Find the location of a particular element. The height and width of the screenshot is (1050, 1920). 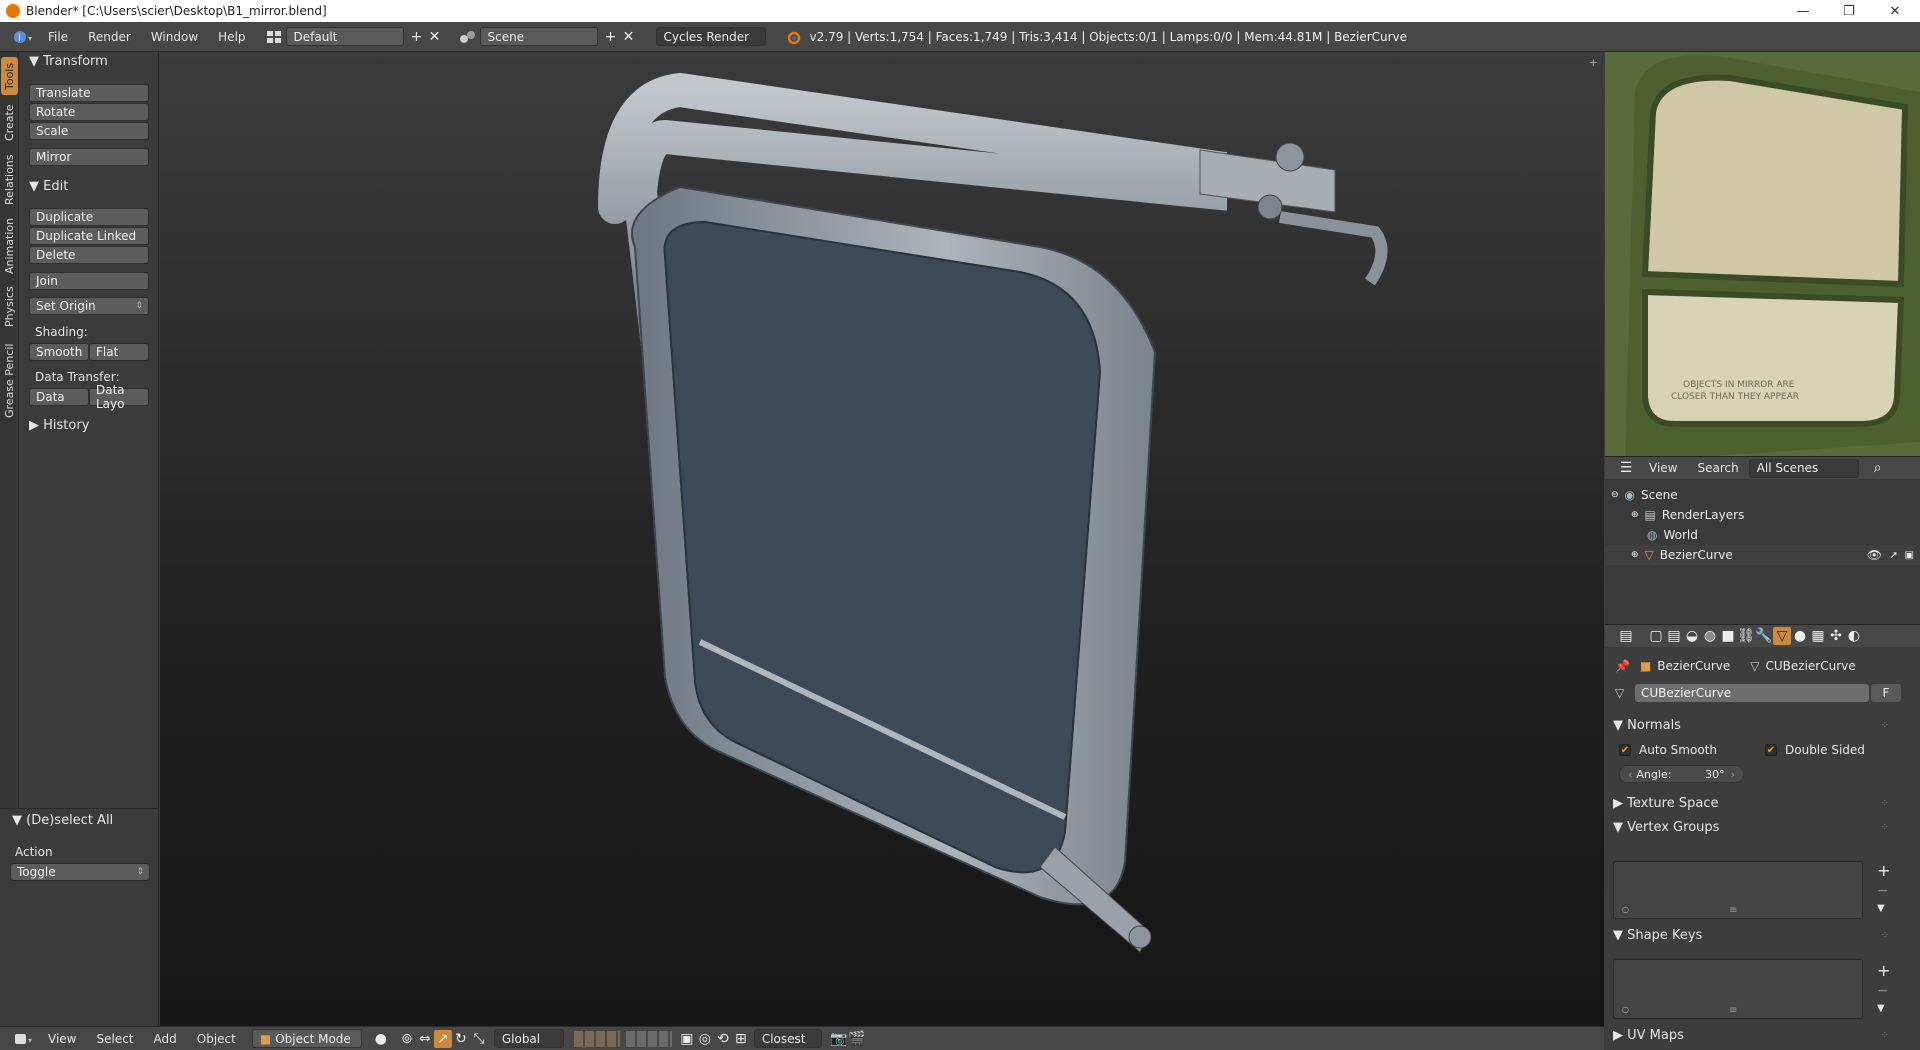

texture-tab-icon: ▦ is located at coordinates (1818, 636).